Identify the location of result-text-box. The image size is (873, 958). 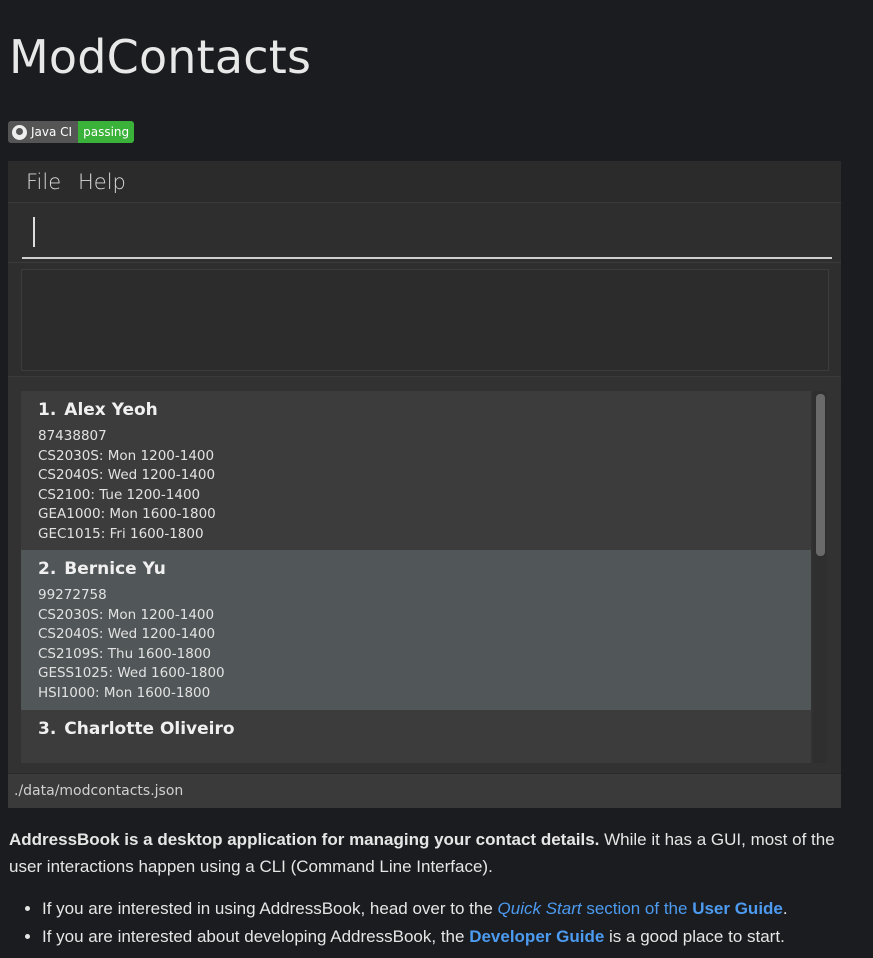
(425, 320).